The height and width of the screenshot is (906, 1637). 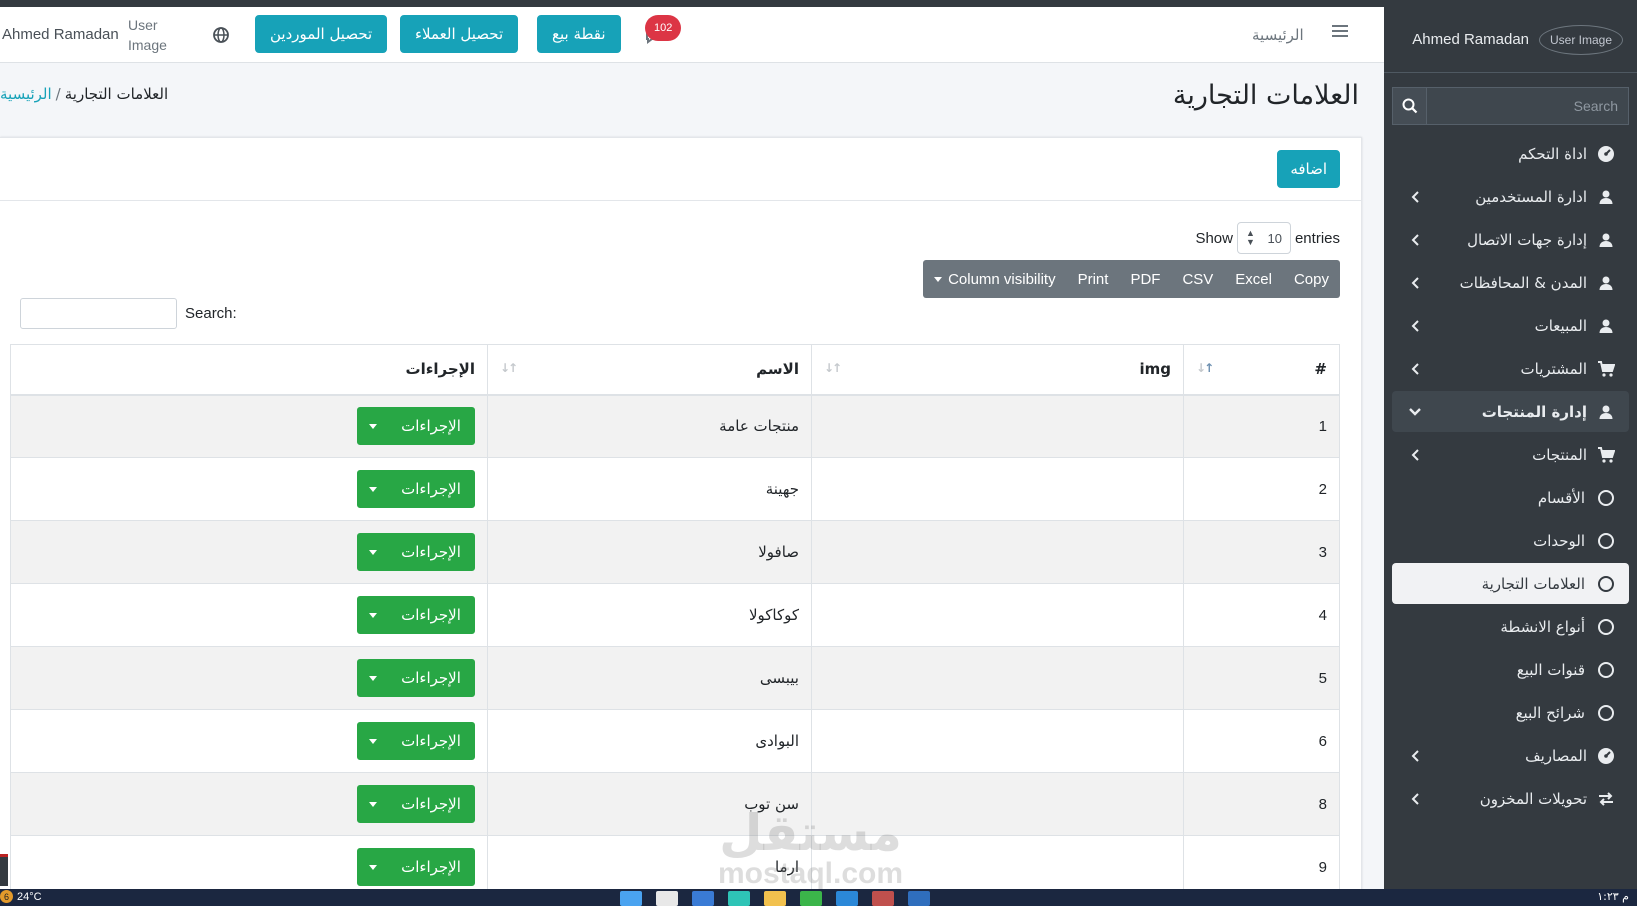 I want to click on task-view-icon, so click(x=703, y=898).